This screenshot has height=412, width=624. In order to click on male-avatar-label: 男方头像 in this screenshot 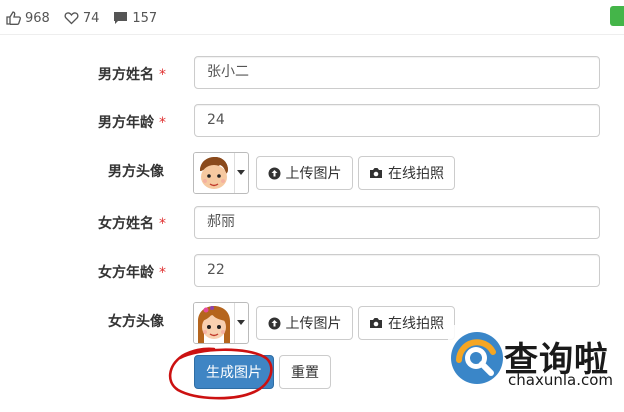, I will do `click(136, 172)`.